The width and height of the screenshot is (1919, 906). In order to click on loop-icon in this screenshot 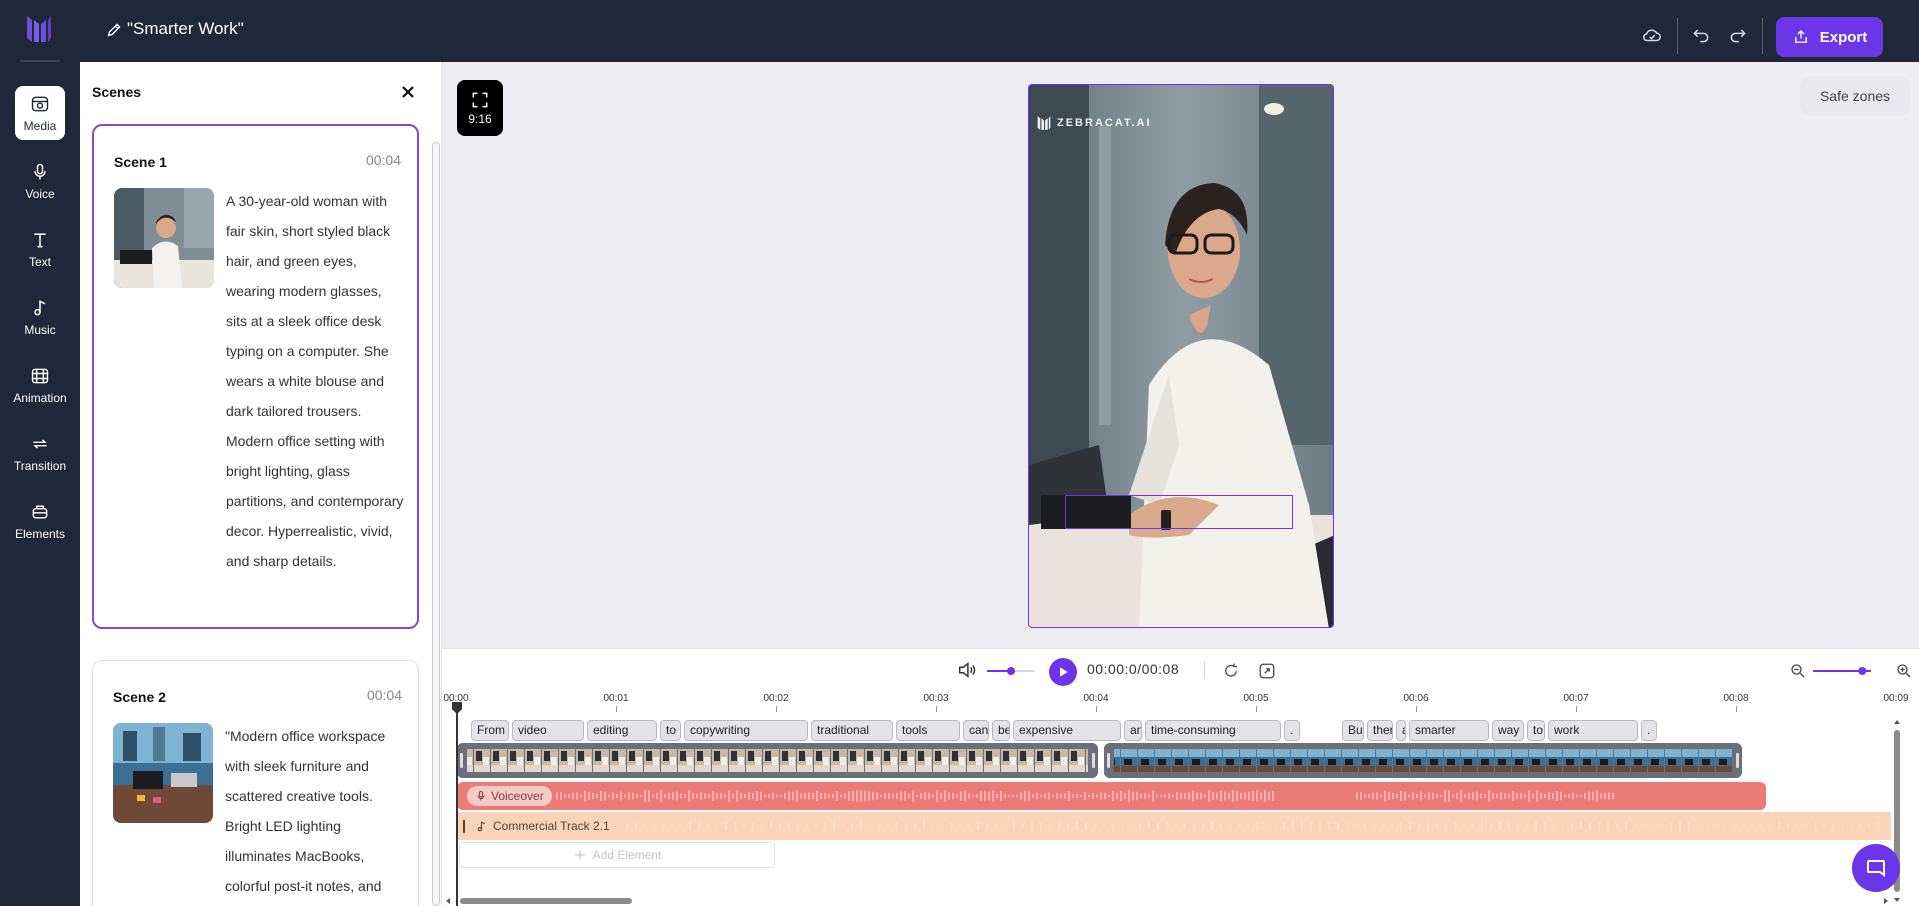, I will do `click(1231, 671)`.